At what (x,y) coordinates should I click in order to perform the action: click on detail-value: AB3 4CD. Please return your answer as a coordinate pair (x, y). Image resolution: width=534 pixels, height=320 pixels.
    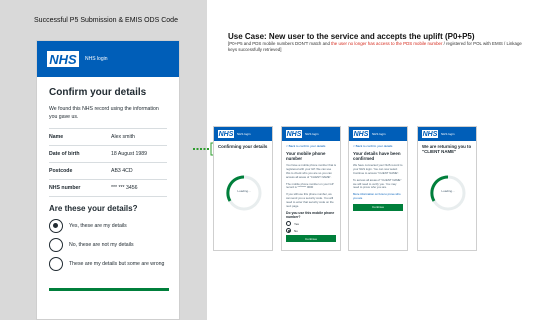
    Looking at the image, I should click on (122, 171).